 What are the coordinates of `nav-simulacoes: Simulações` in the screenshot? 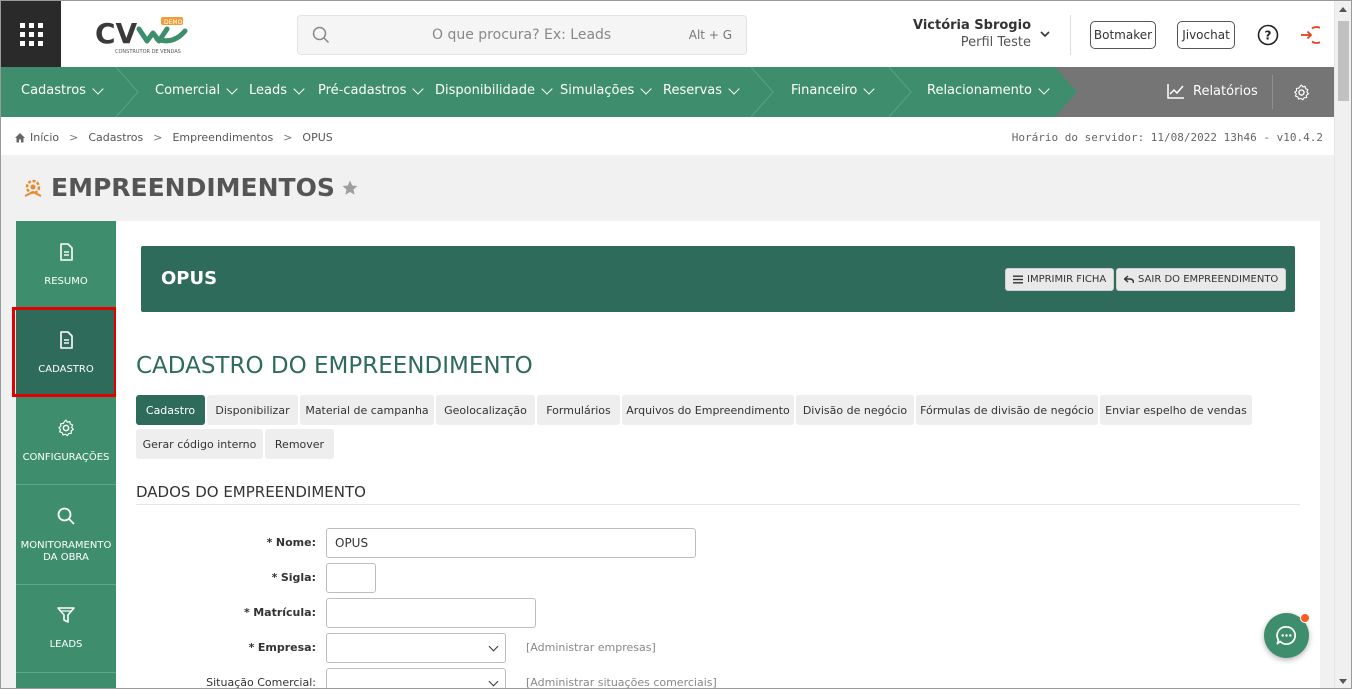 It's located at (606, 90).